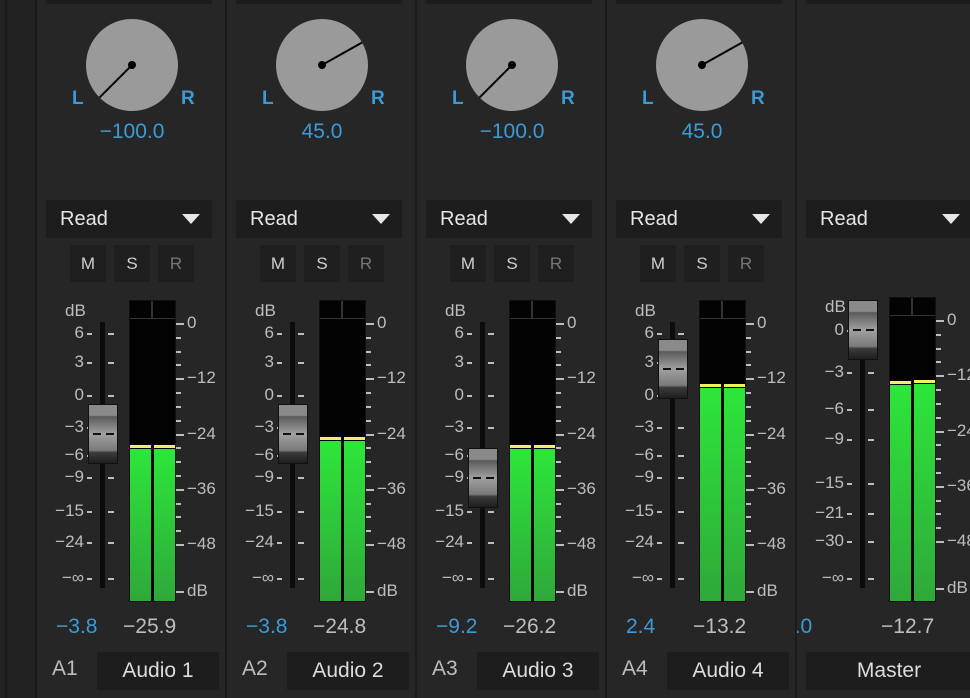  Describe the element at coordinates (720, 55) in the screenshot. I see `pan-knob-pointer-icon` at that location.